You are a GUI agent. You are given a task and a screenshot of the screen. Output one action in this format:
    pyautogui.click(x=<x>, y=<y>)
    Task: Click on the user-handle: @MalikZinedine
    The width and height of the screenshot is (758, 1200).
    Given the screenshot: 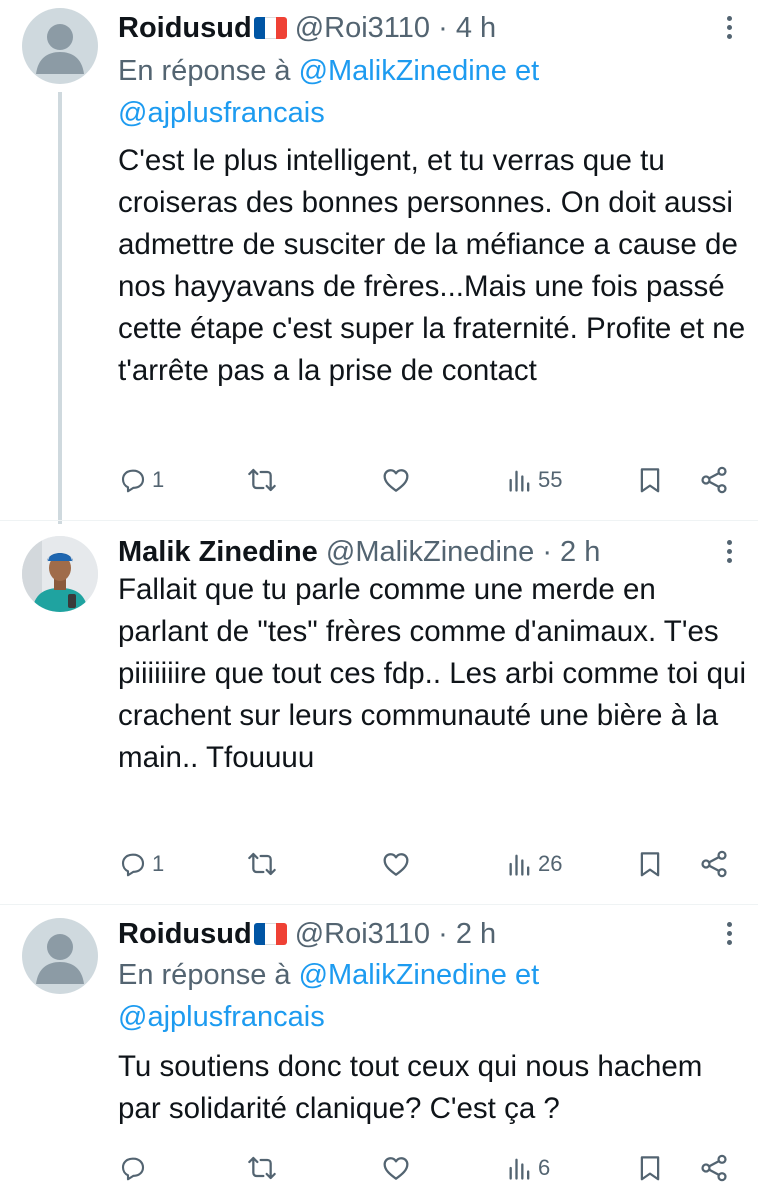 What is the action you would take?
    pyautogui.click(x=430, y=552)
    